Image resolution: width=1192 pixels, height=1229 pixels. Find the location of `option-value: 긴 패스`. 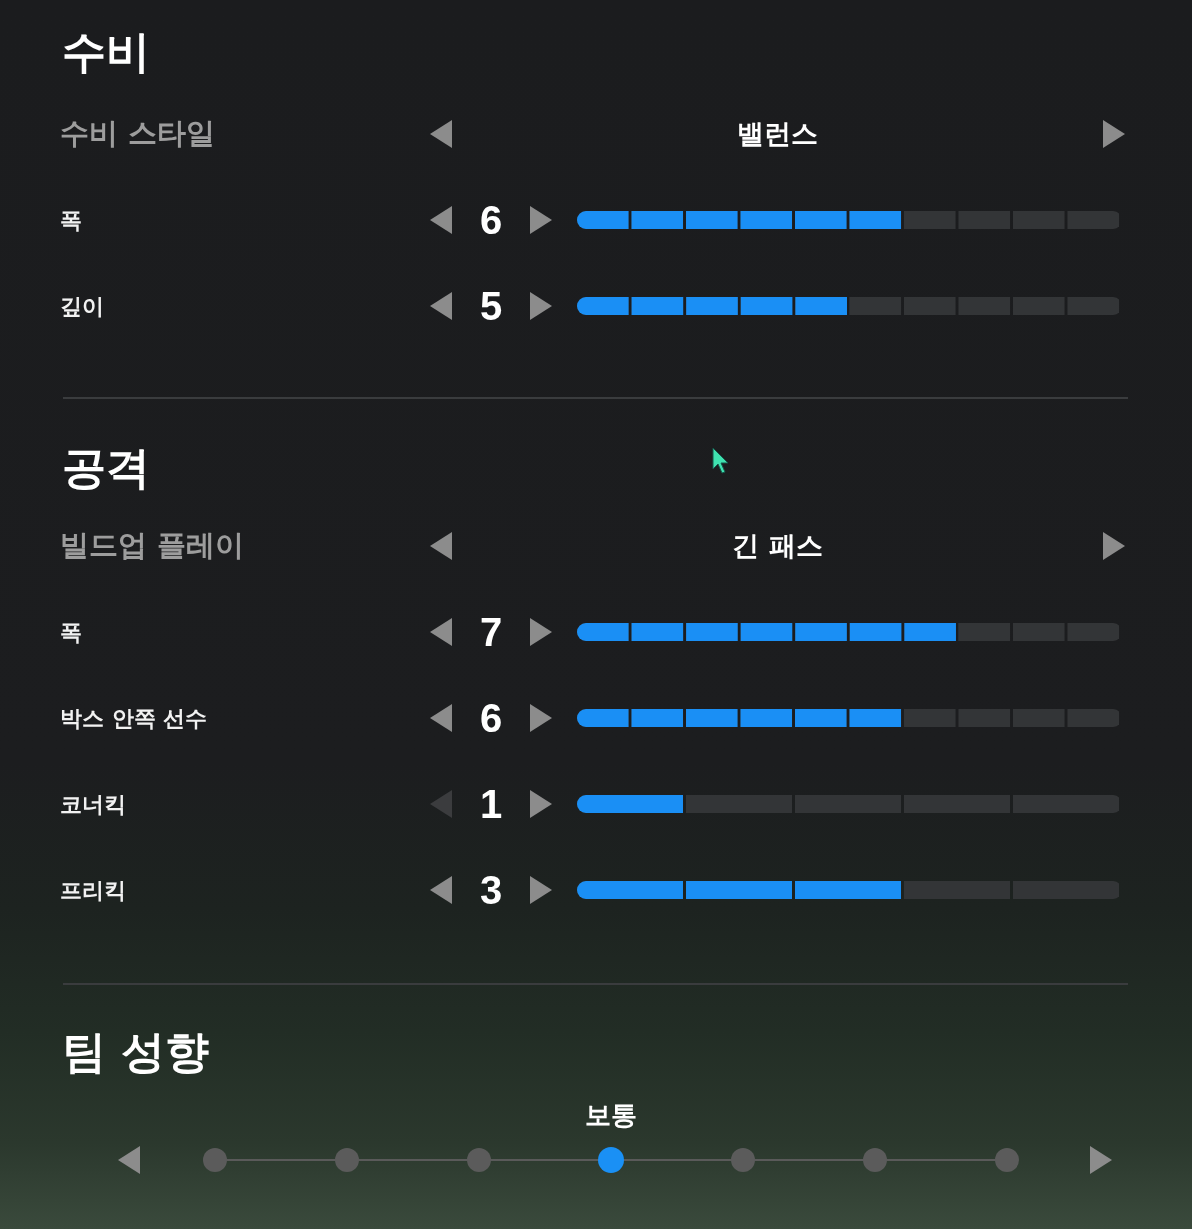

option-value: 긴 패스 is located at coordinates (777, 545).